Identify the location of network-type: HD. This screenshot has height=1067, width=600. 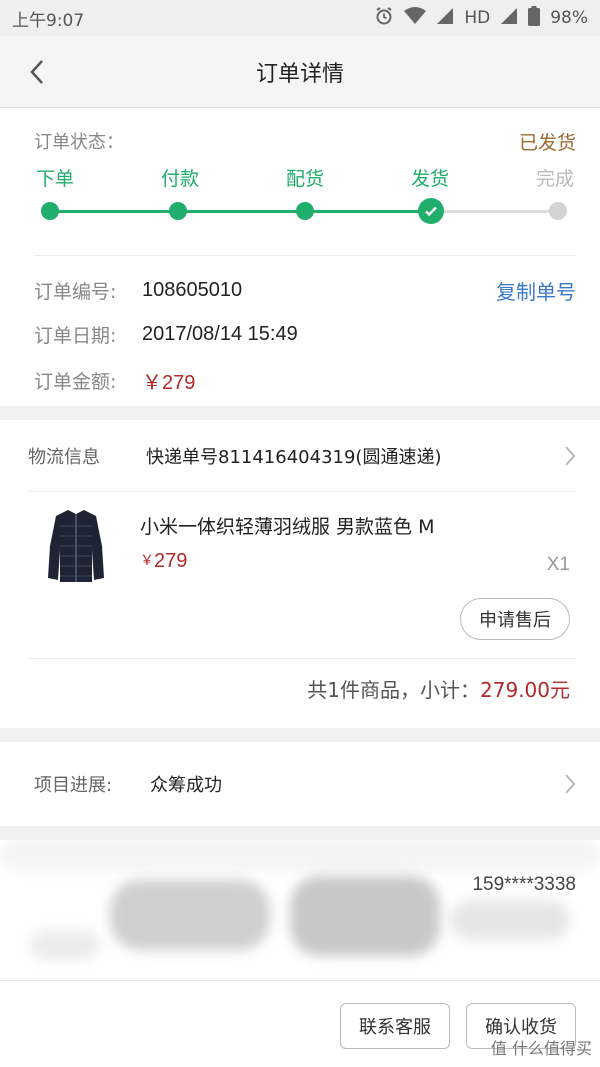
(477, 18).